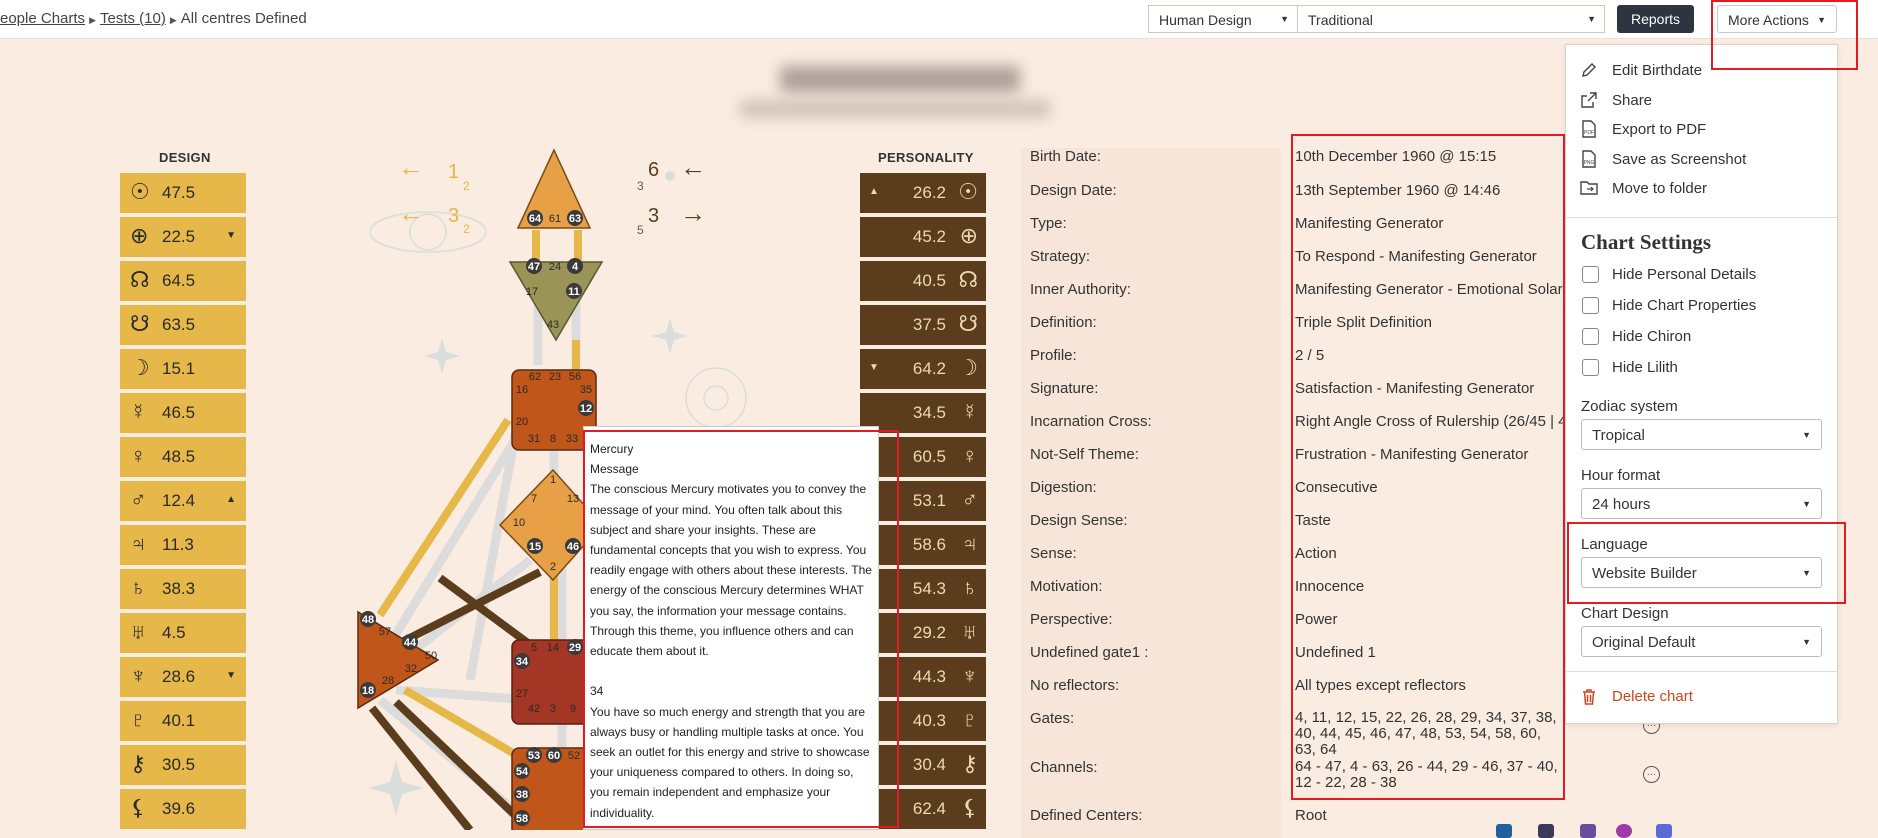 The width and height of the screenshot is (1878, 838). Describe the element at coordinates (183, 545) in the screenshot. I see `design-planet-row: ♃ 11.3` at that location.